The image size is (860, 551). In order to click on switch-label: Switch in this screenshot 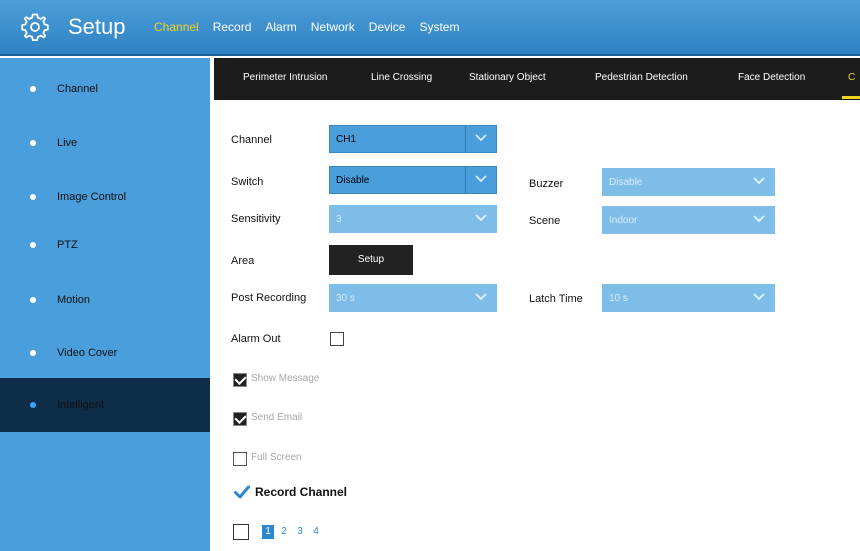, I will do `click(247, 182)`.